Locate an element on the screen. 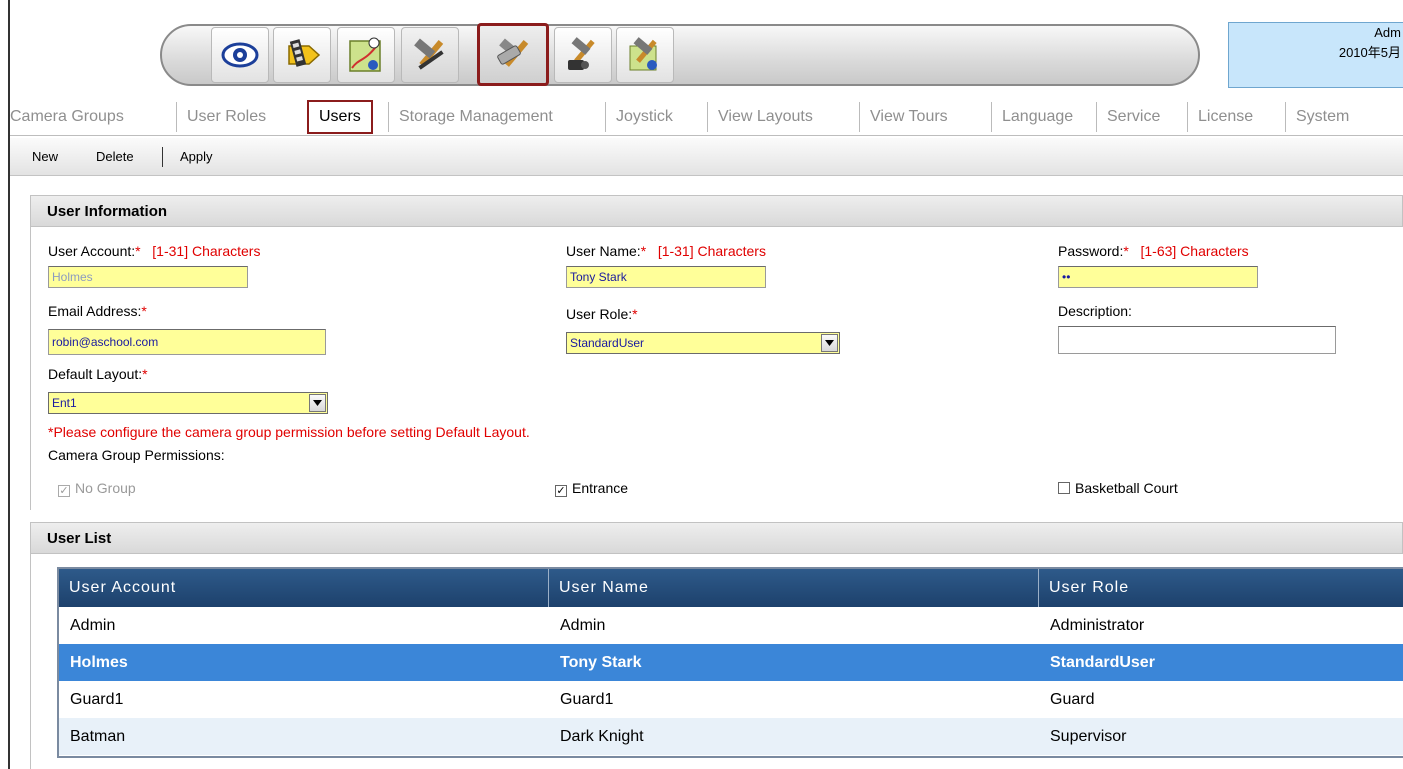  camera-tools-icon is located at coordinates (581, 53).